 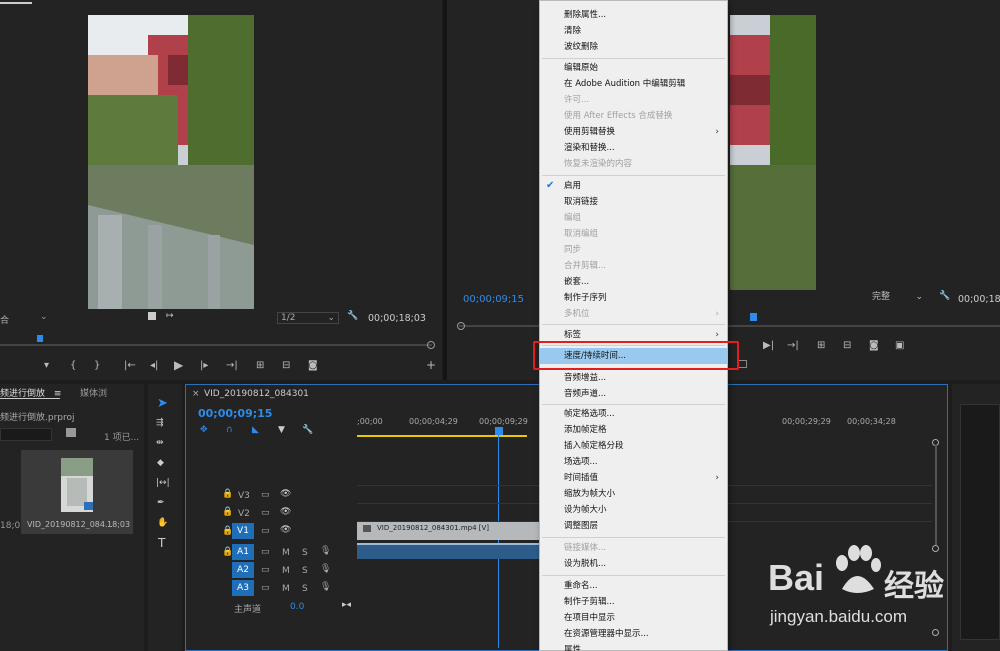 I want to click on menu-item-ripple-delete: 波纹删除, so click(x=633, y=47).